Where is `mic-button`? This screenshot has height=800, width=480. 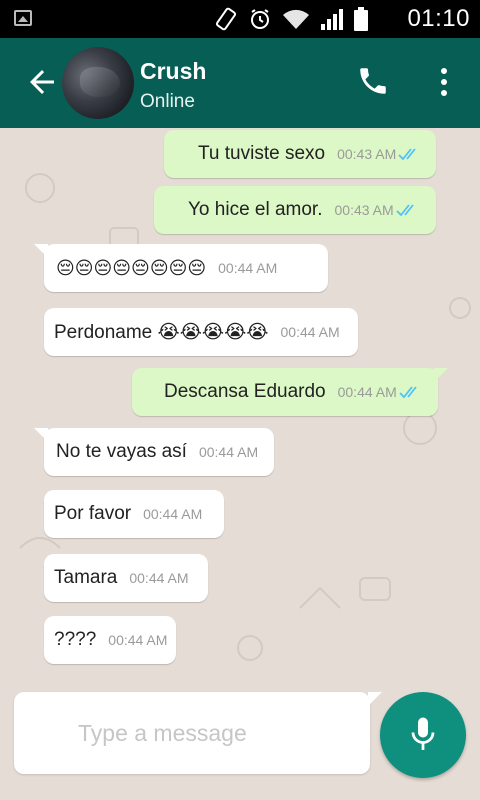
mic-button is located at coordinates (423, 735).